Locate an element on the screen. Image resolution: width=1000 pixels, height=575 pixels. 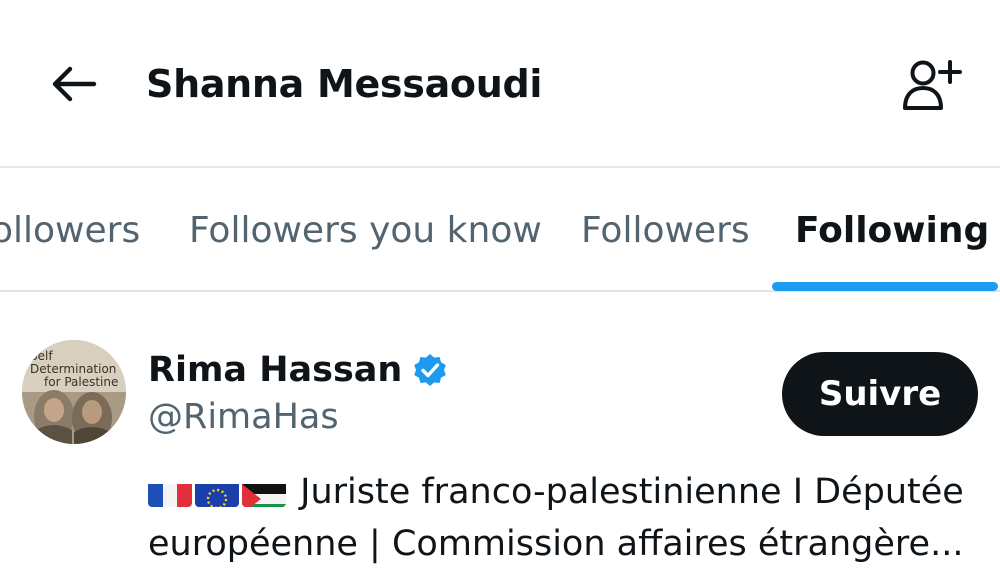
user-name-row: Rima Hassan is located at coordinates (298, 370).